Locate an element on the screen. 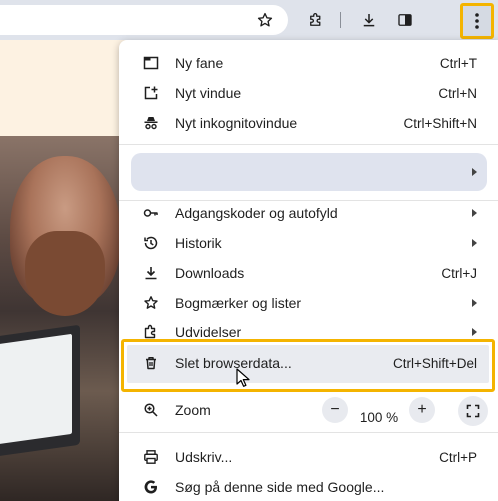  extensions-label: Udvidelser is located at coordinates (208, 332).